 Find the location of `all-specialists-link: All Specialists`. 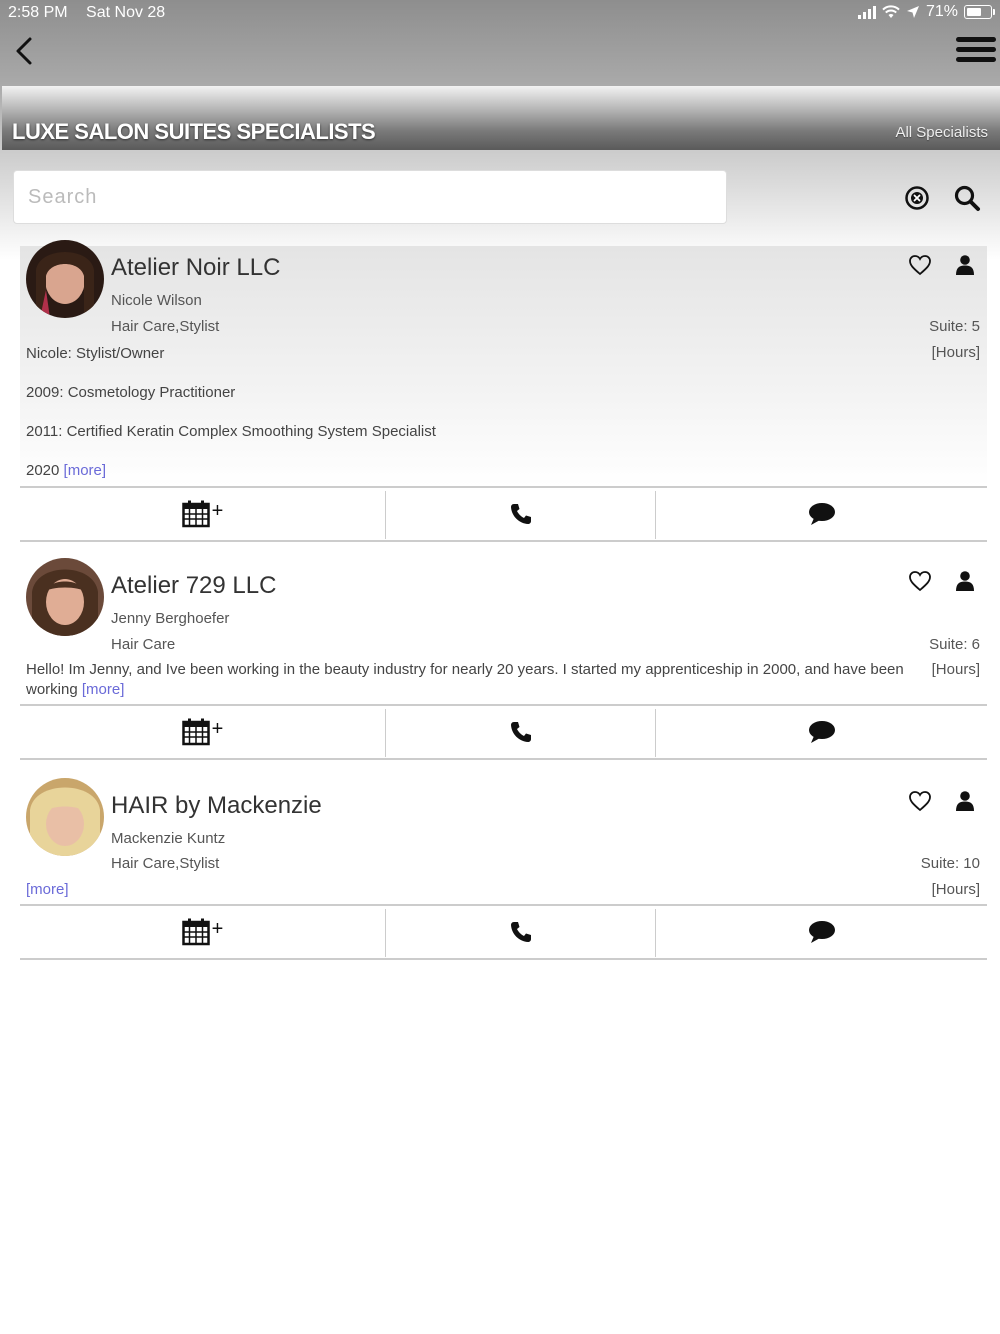

all-specialists-link: All Specialists is located at coordinates (941, 132).